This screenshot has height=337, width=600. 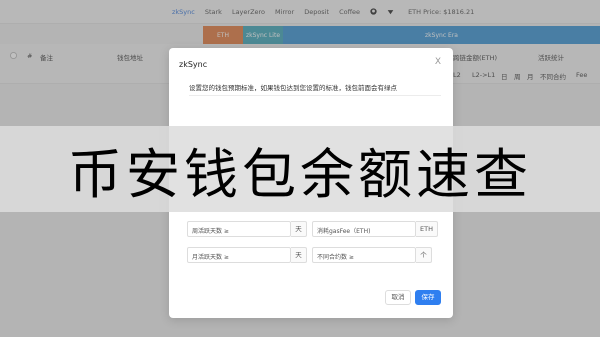 I want to click on unit-suffix: 个, so click(x=424, y=255).